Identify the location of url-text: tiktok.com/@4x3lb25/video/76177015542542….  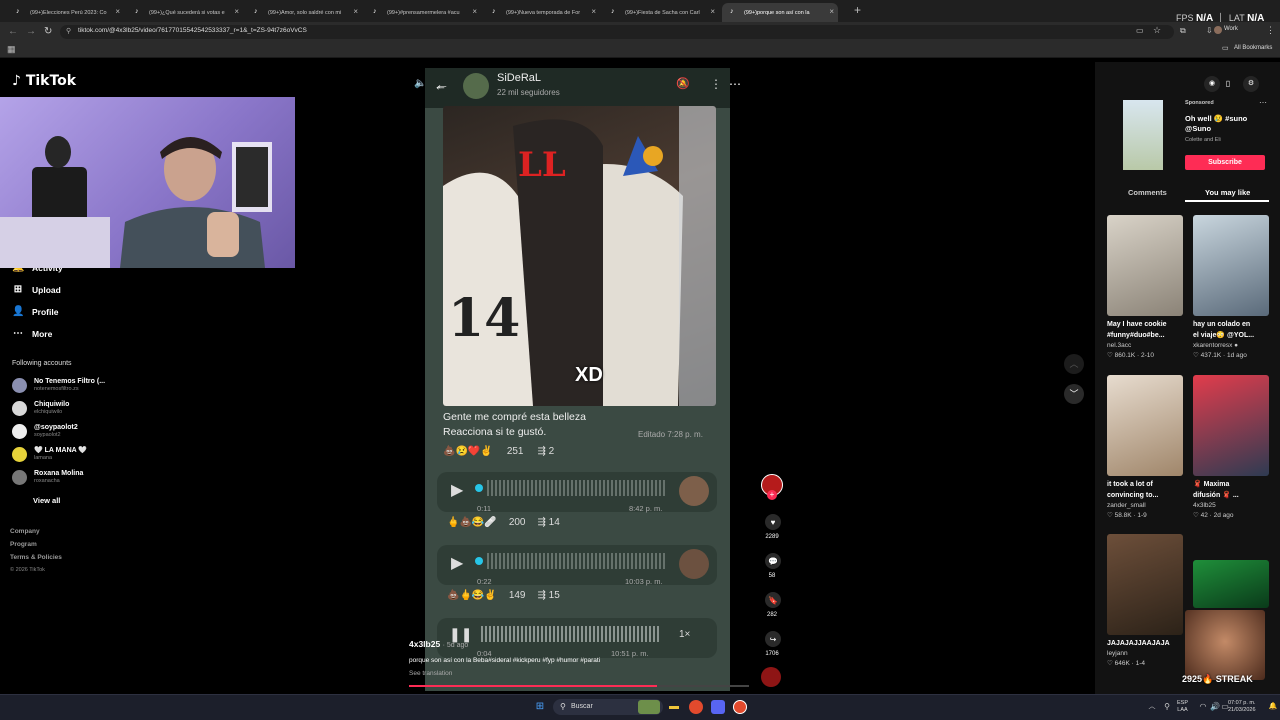
(192, 30).